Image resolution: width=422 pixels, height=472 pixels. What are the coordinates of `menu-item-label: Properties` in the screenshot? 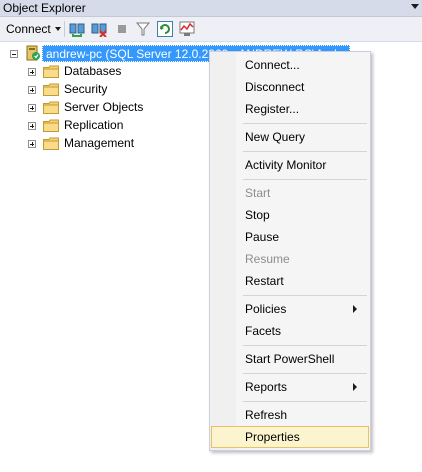 It's located at (272, 437).